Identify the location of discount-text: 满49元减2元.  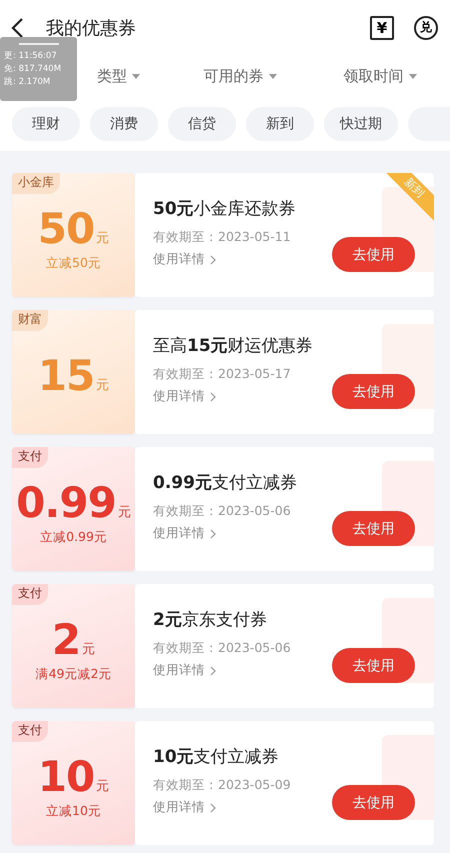
(74, 674).